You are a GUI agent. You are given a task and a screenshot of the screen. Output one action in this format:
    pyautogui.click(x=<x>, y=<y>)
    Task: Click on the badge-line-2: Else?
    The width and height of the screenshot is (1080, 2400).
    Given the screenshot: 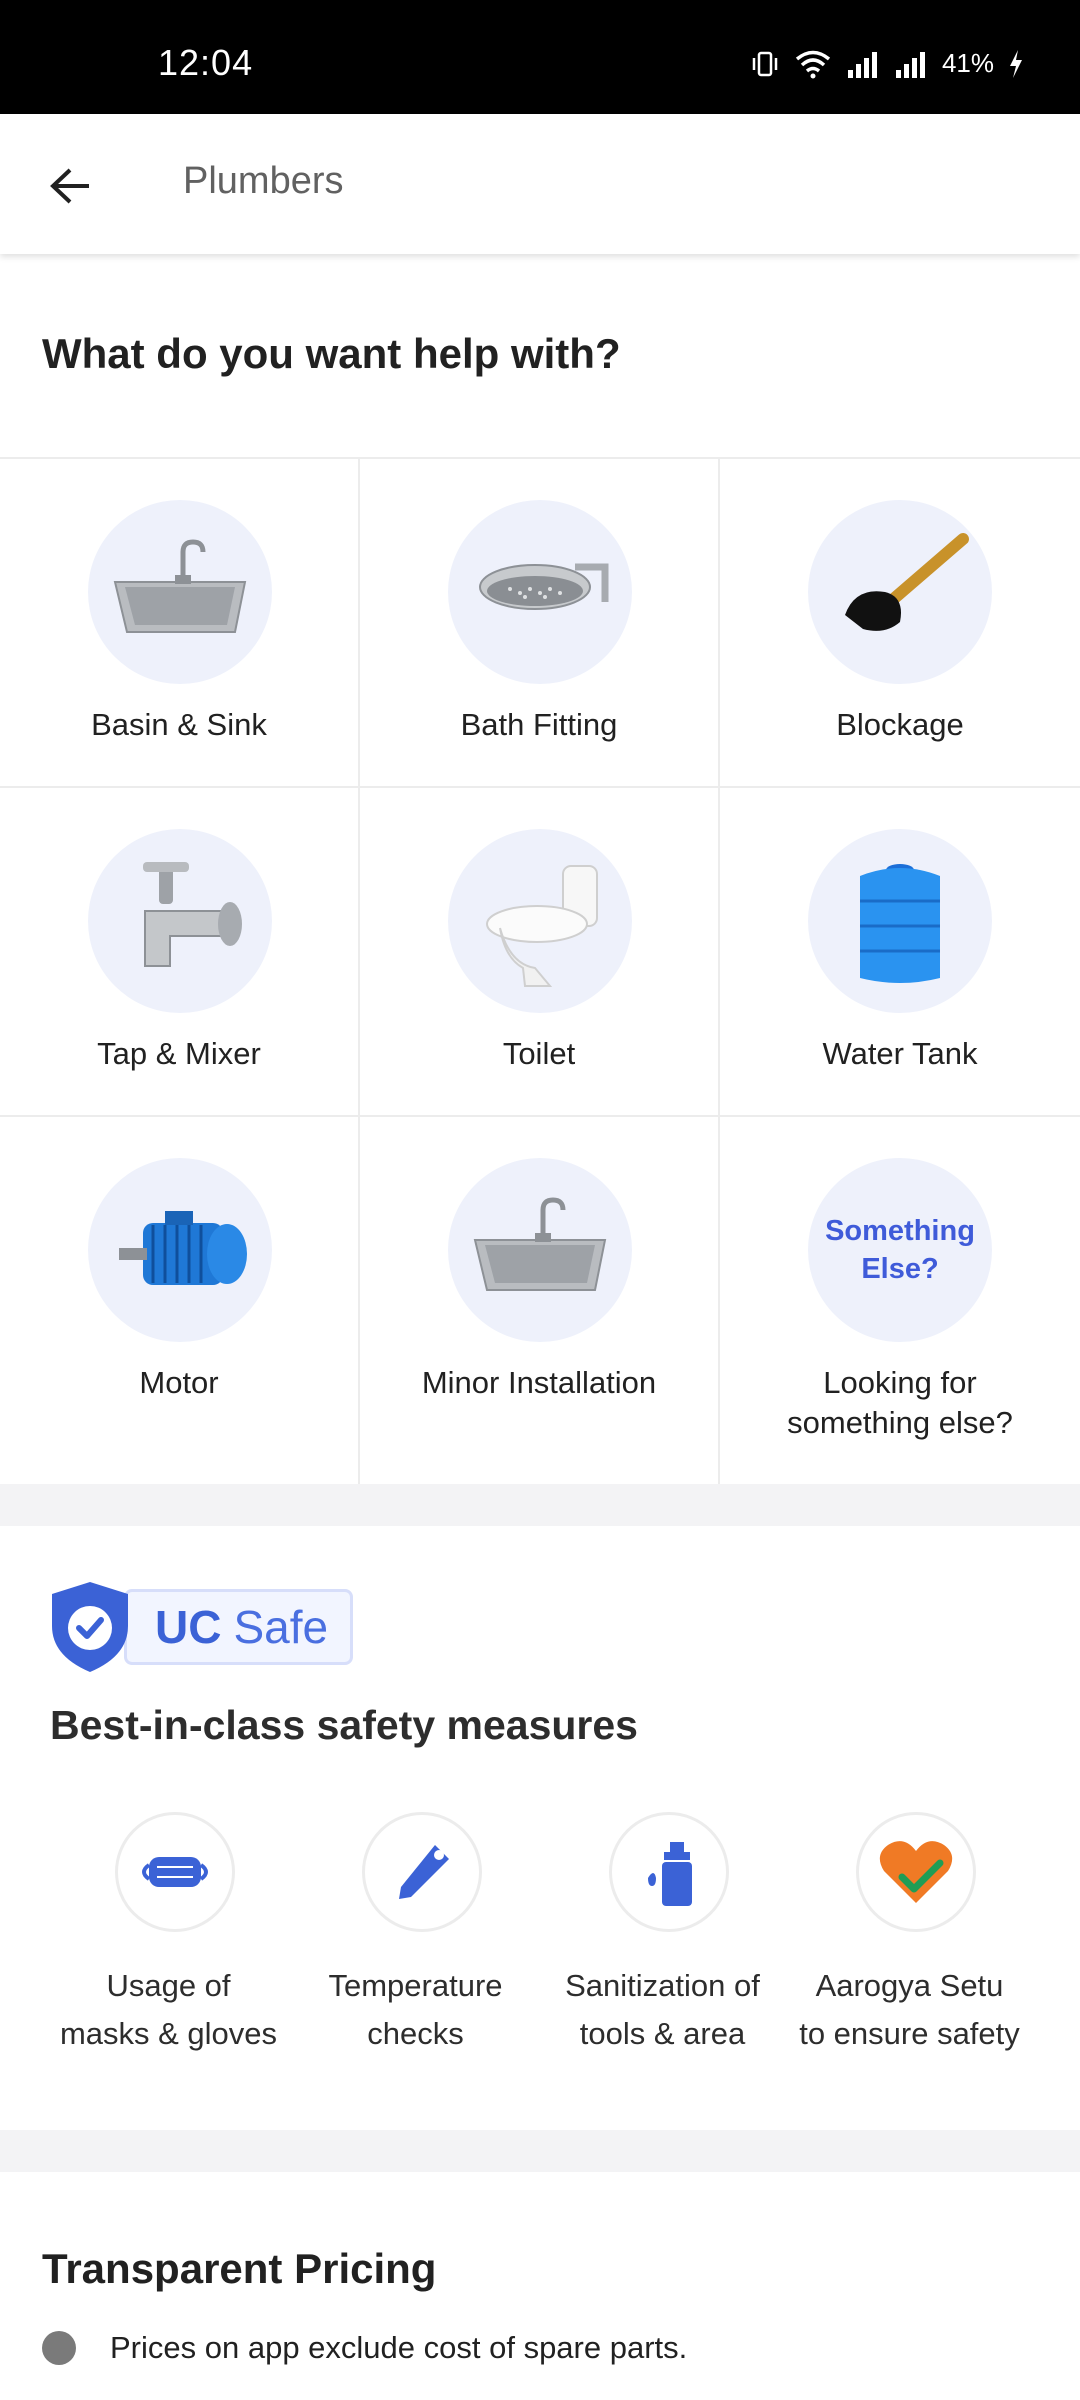 What is the action you would take?
    pyautogui.click(x=900, y=1269)
    